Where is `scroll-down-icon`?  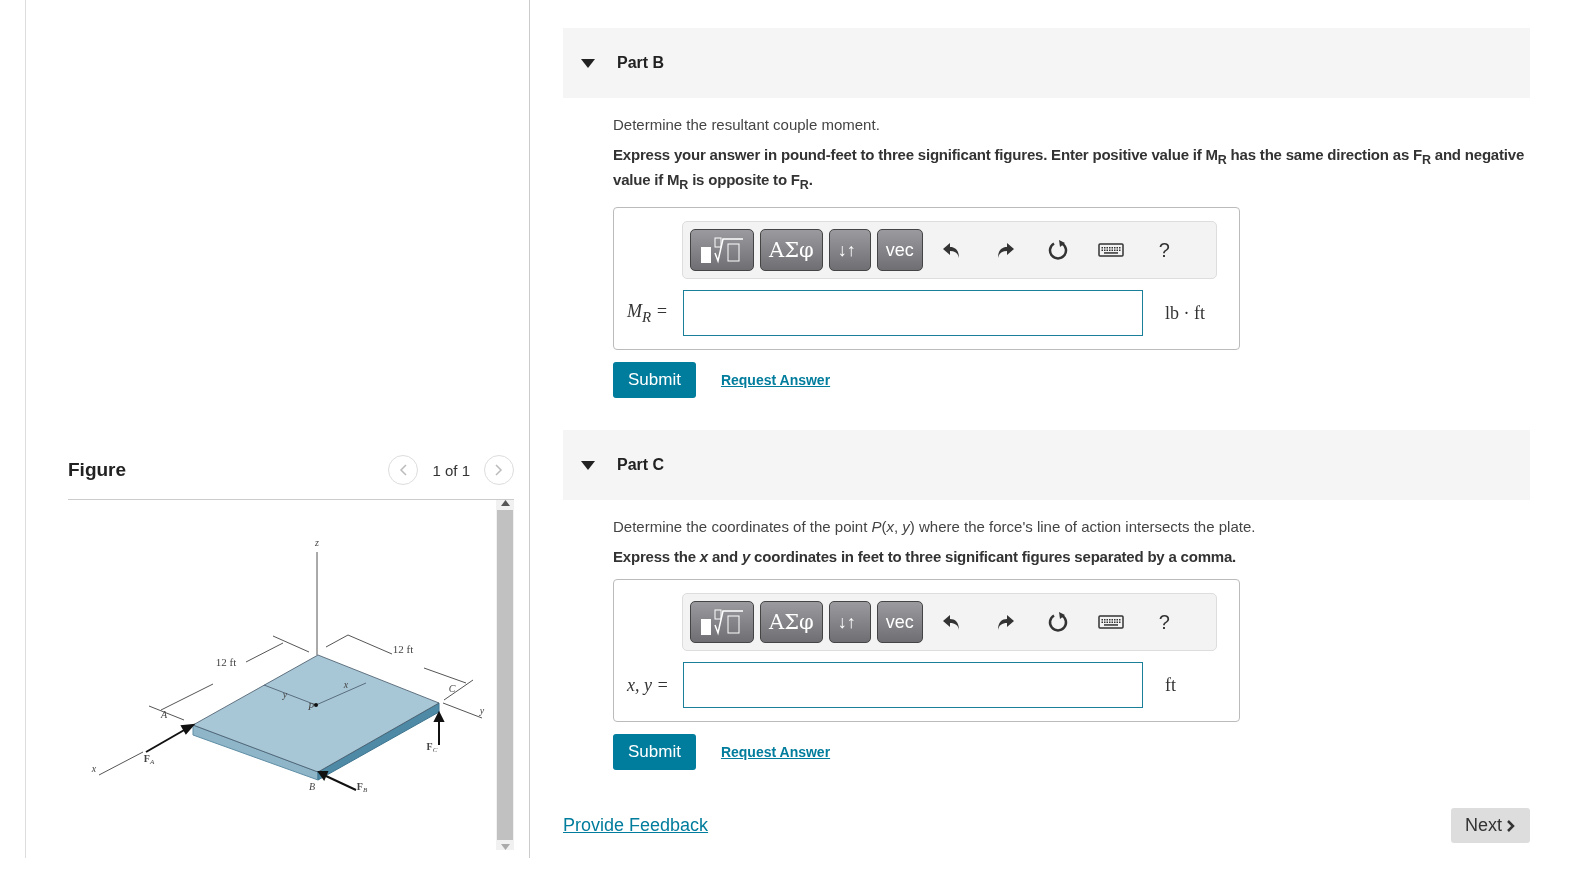
scroll-down-icon is located at coordinates (505, 847).